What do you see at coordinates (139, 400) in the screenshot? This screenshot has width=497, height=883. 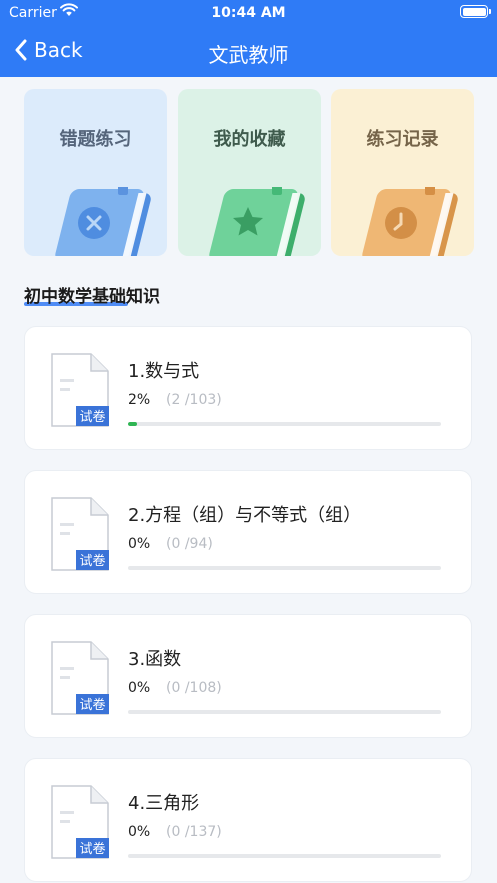 I see `chapter-percent: 2%` at bounding box center [139, 400].